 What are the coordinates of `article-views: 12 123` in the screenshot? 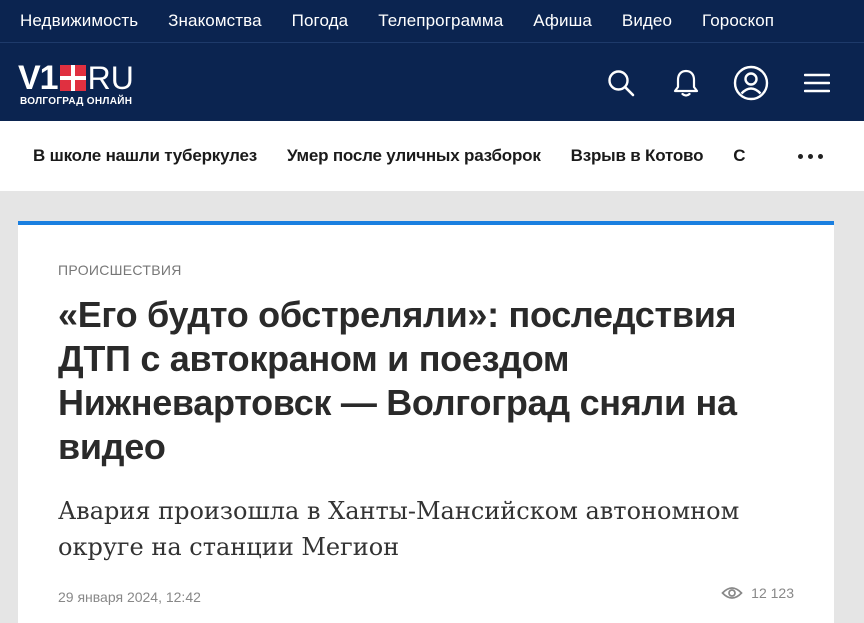 It's located at (757, 593).